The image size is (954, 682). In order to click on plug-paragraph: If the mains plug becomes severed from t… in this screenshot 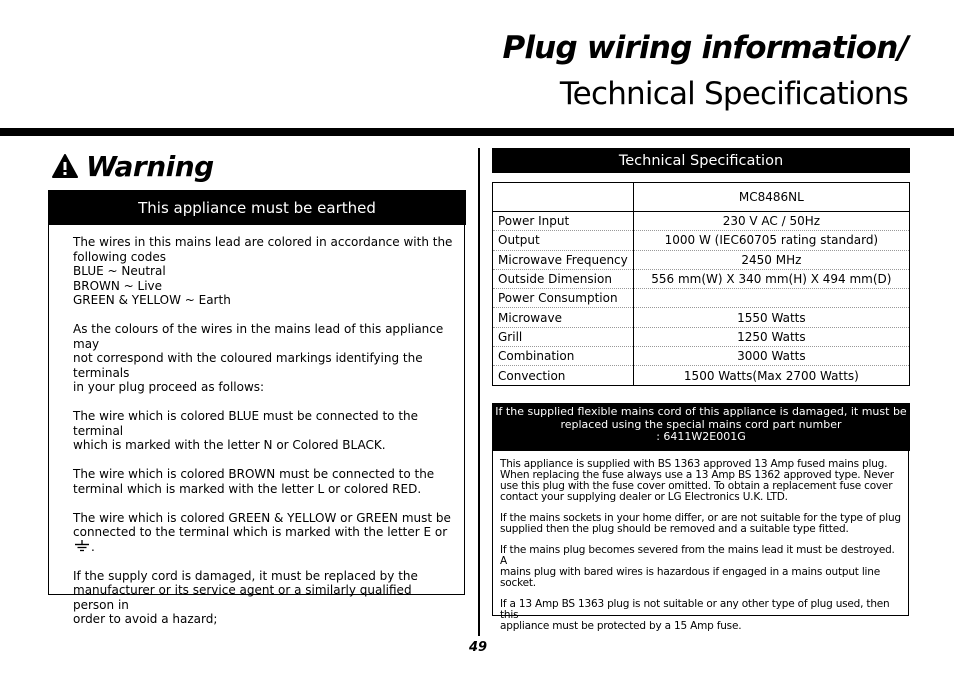, I will do `click(702, 567)`.